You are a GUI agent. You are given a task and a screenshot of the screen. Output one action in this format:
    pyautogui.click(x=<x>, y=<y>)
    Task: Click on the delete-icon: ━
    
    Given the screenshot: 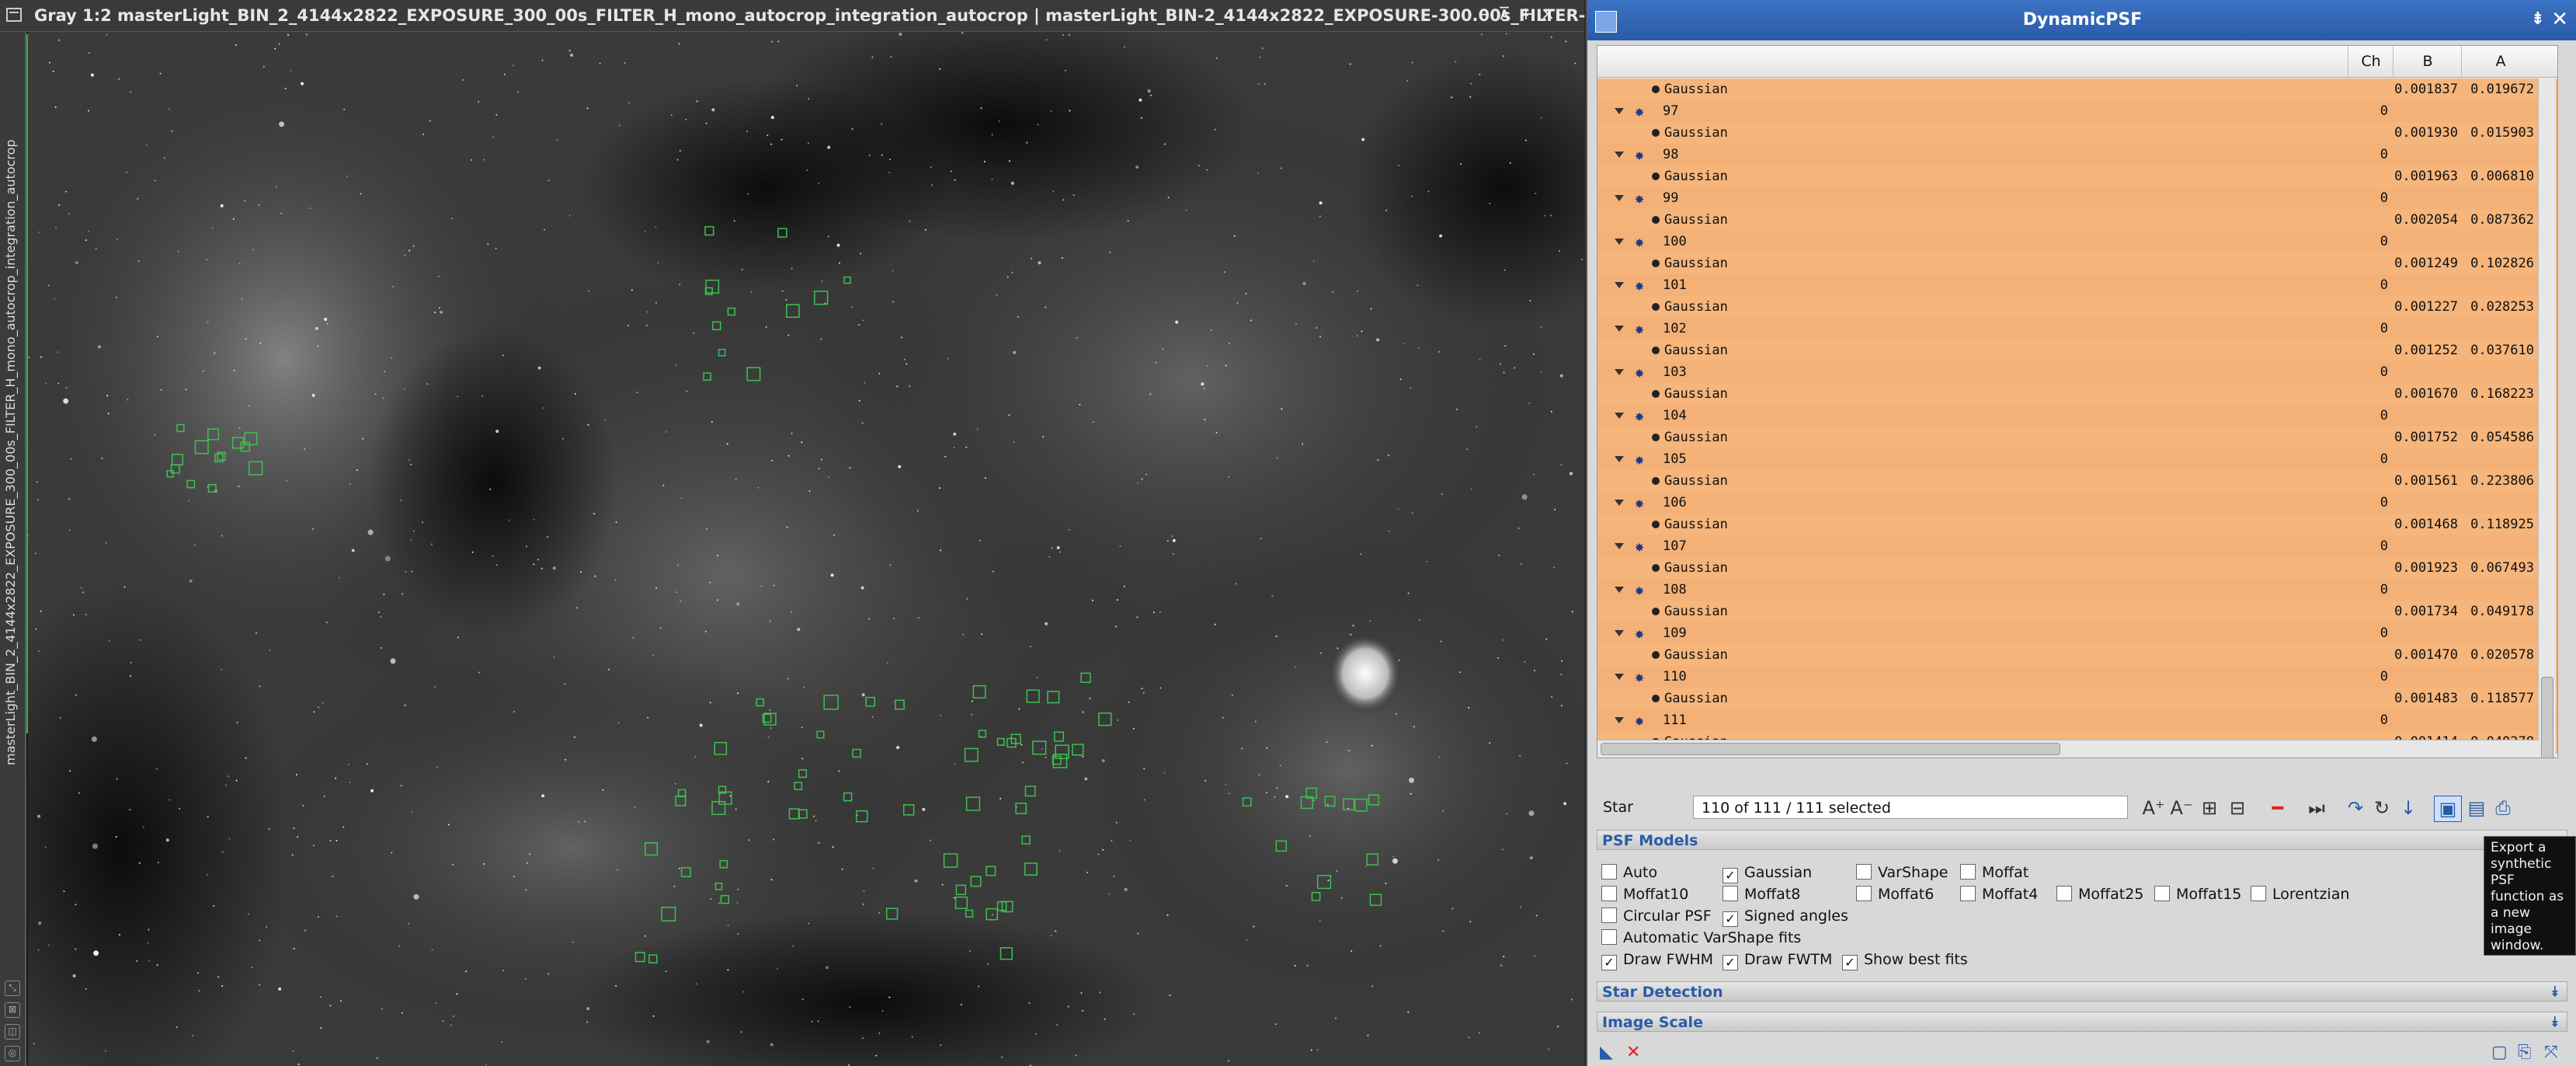 What is the action you would take?
    pyautogui.click(x=2278, y=808)
    